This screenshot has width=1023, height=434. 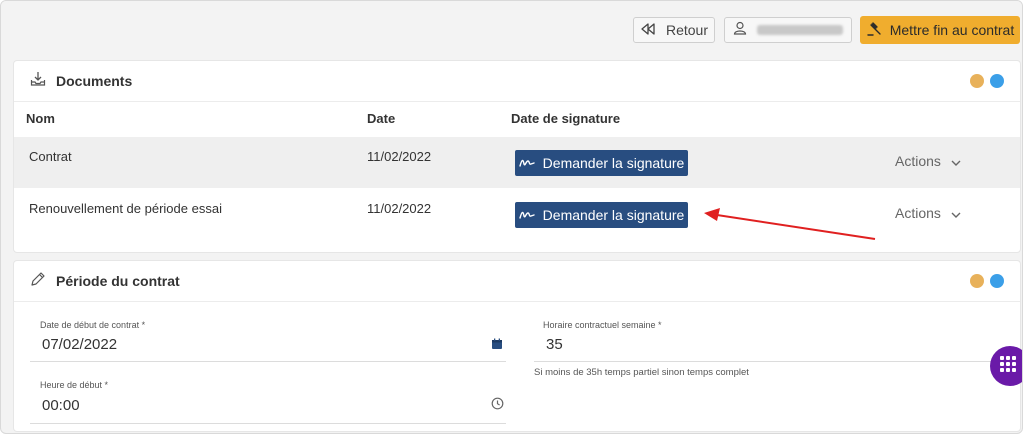 I want to click on app-grid-fab, so click(x=1006, y=366).